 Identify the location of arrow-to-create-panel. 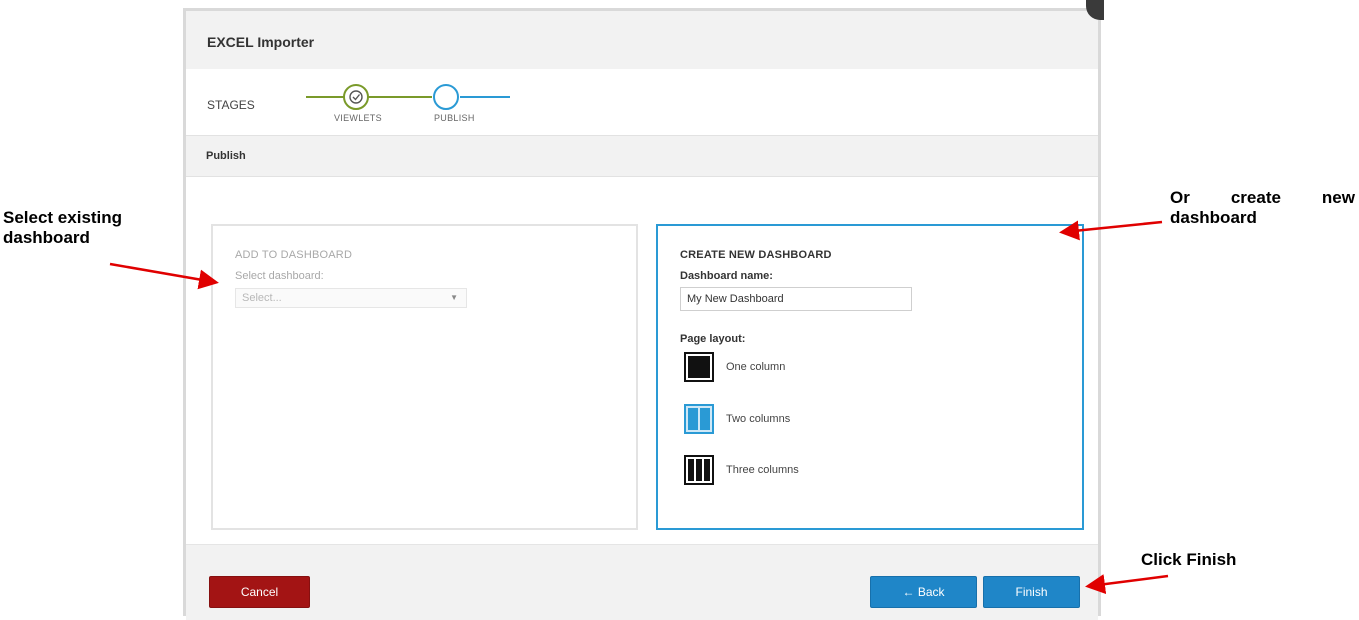
(1111, 230).